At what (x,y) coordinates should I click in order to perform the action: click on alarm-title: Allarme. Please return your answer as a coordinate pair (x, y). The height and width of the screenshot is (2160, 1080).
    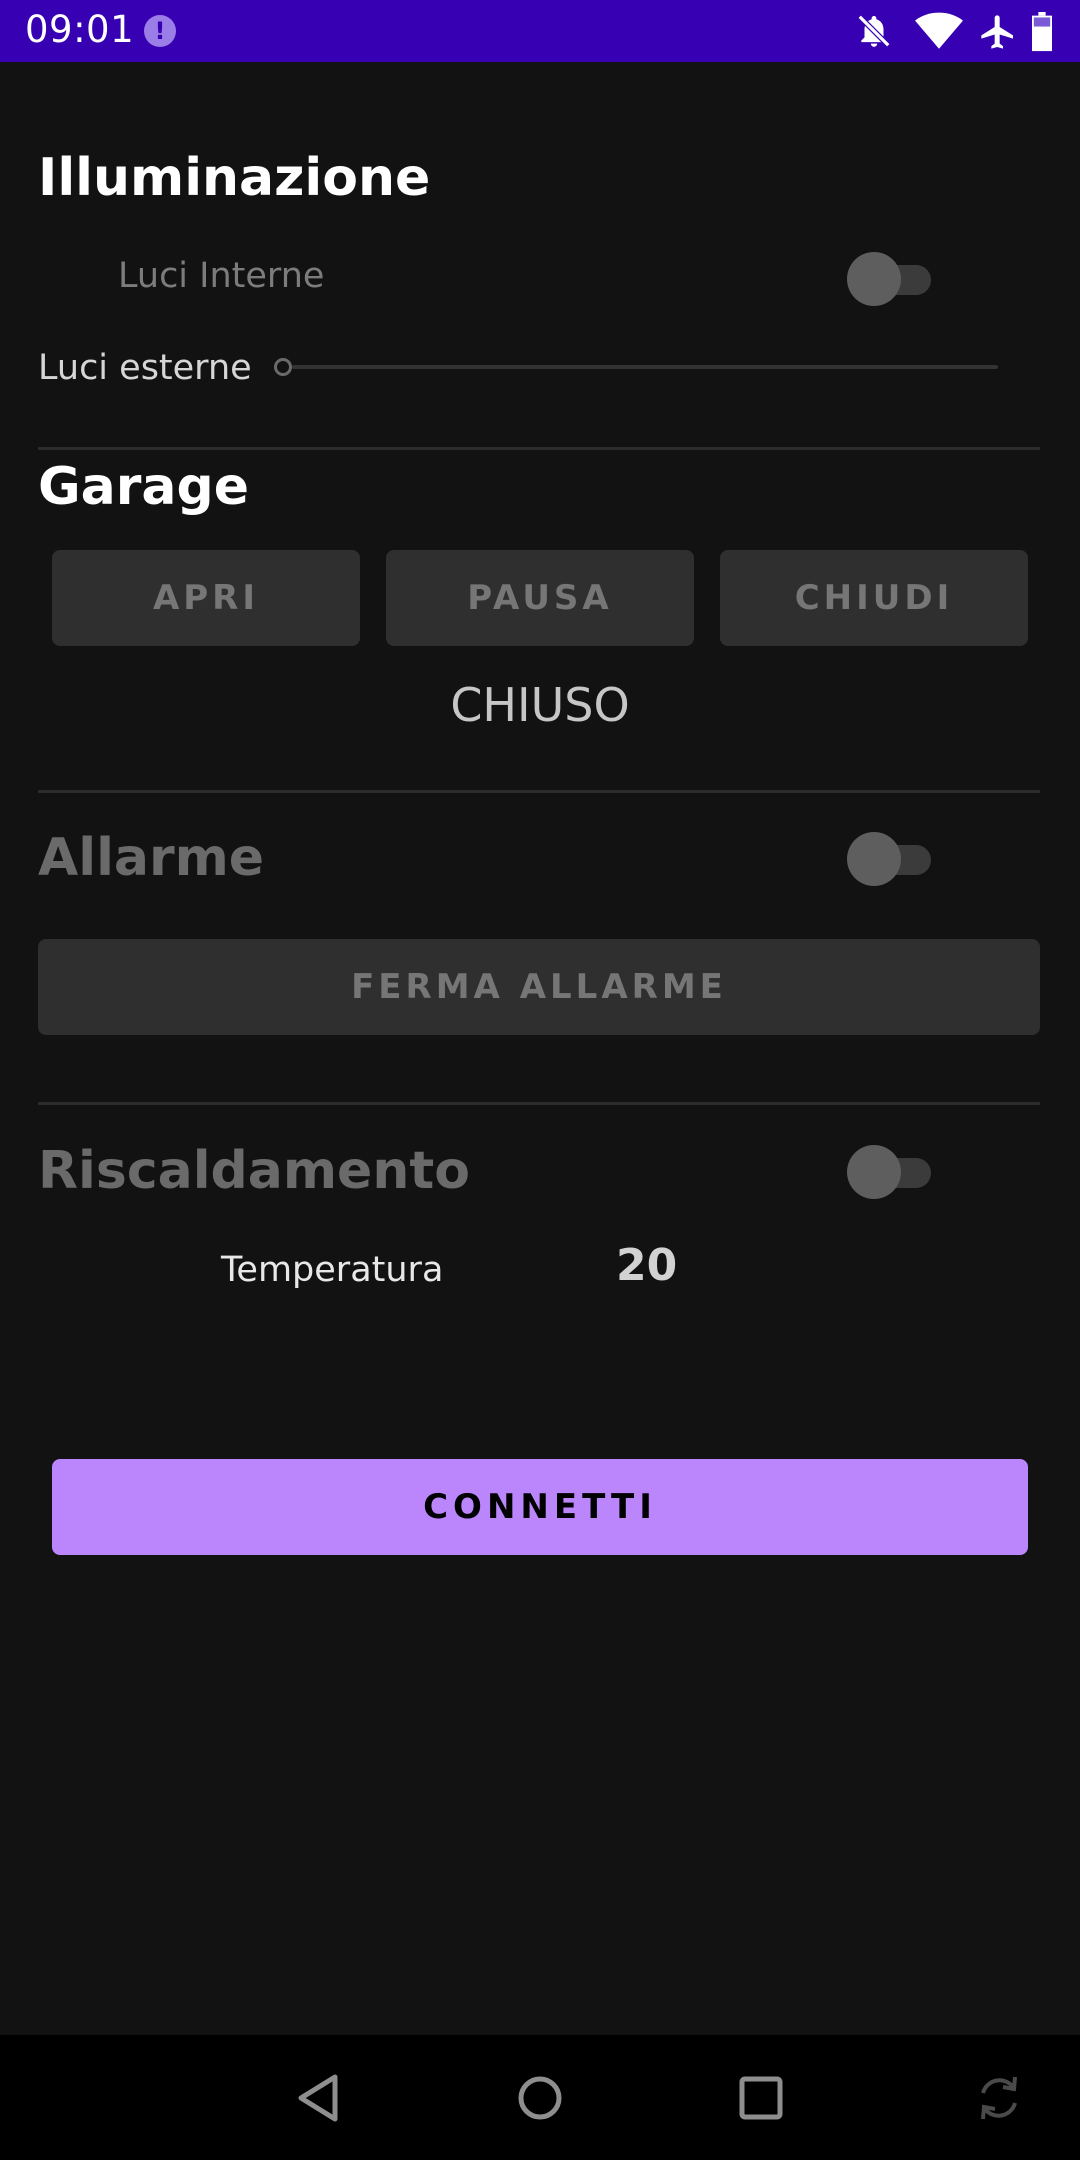
    Looking at the image, I should click on (151, 858).